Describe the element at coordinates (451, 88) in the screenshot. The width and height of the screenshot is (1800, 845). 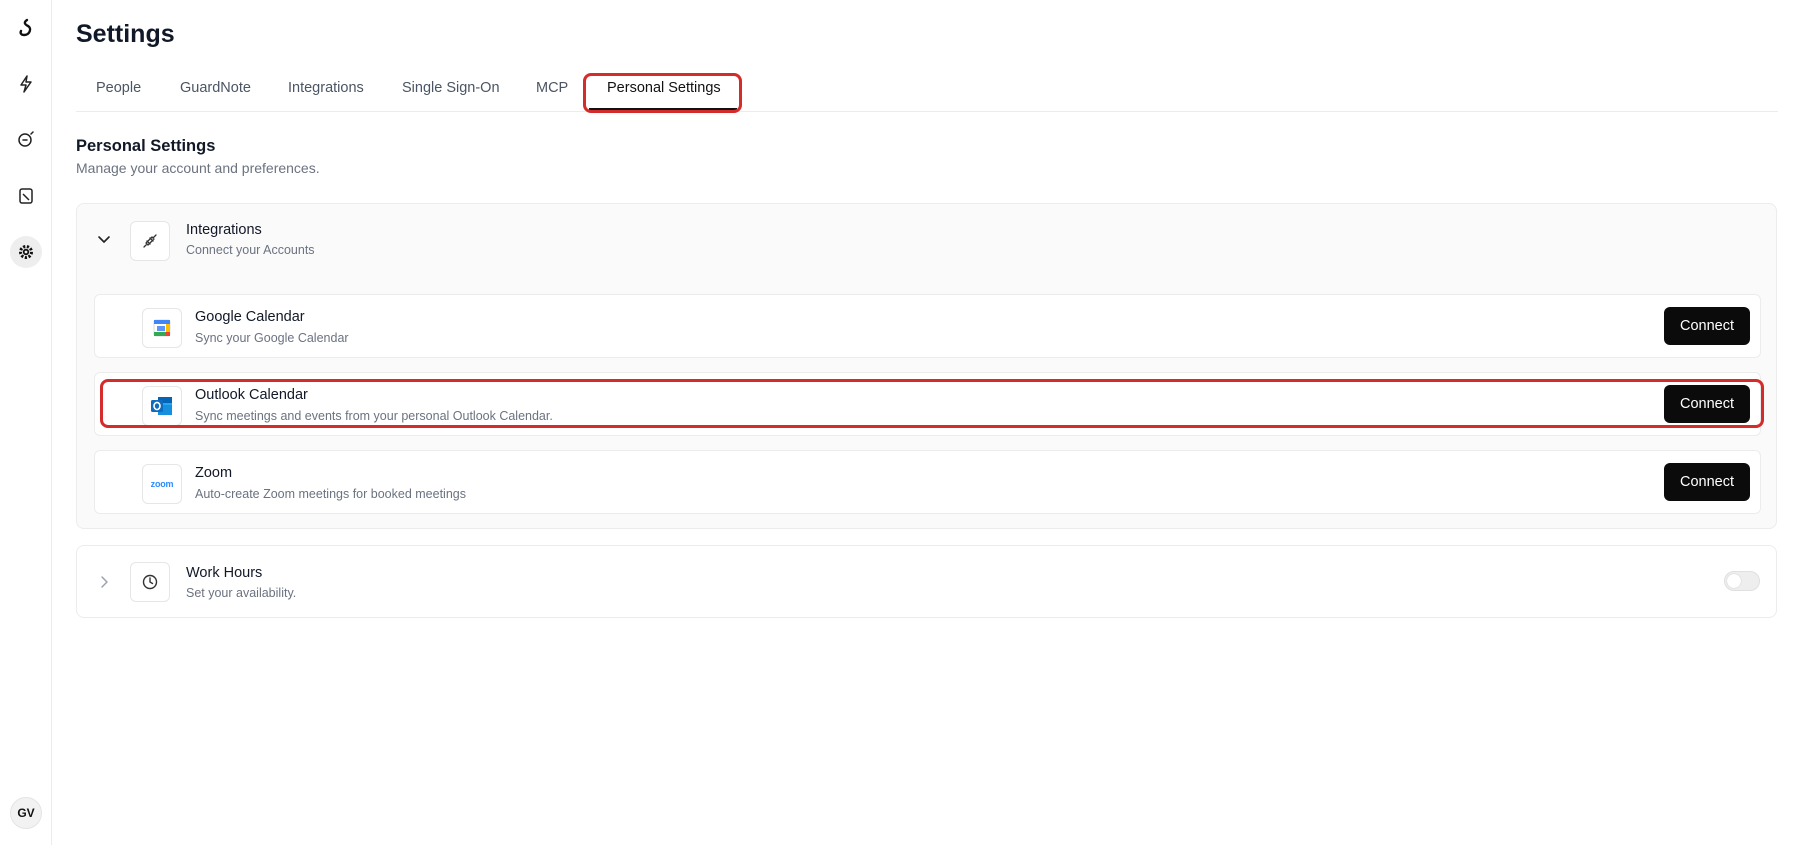
I see `tab-single-sign-on: Single Sign-On` at that location.